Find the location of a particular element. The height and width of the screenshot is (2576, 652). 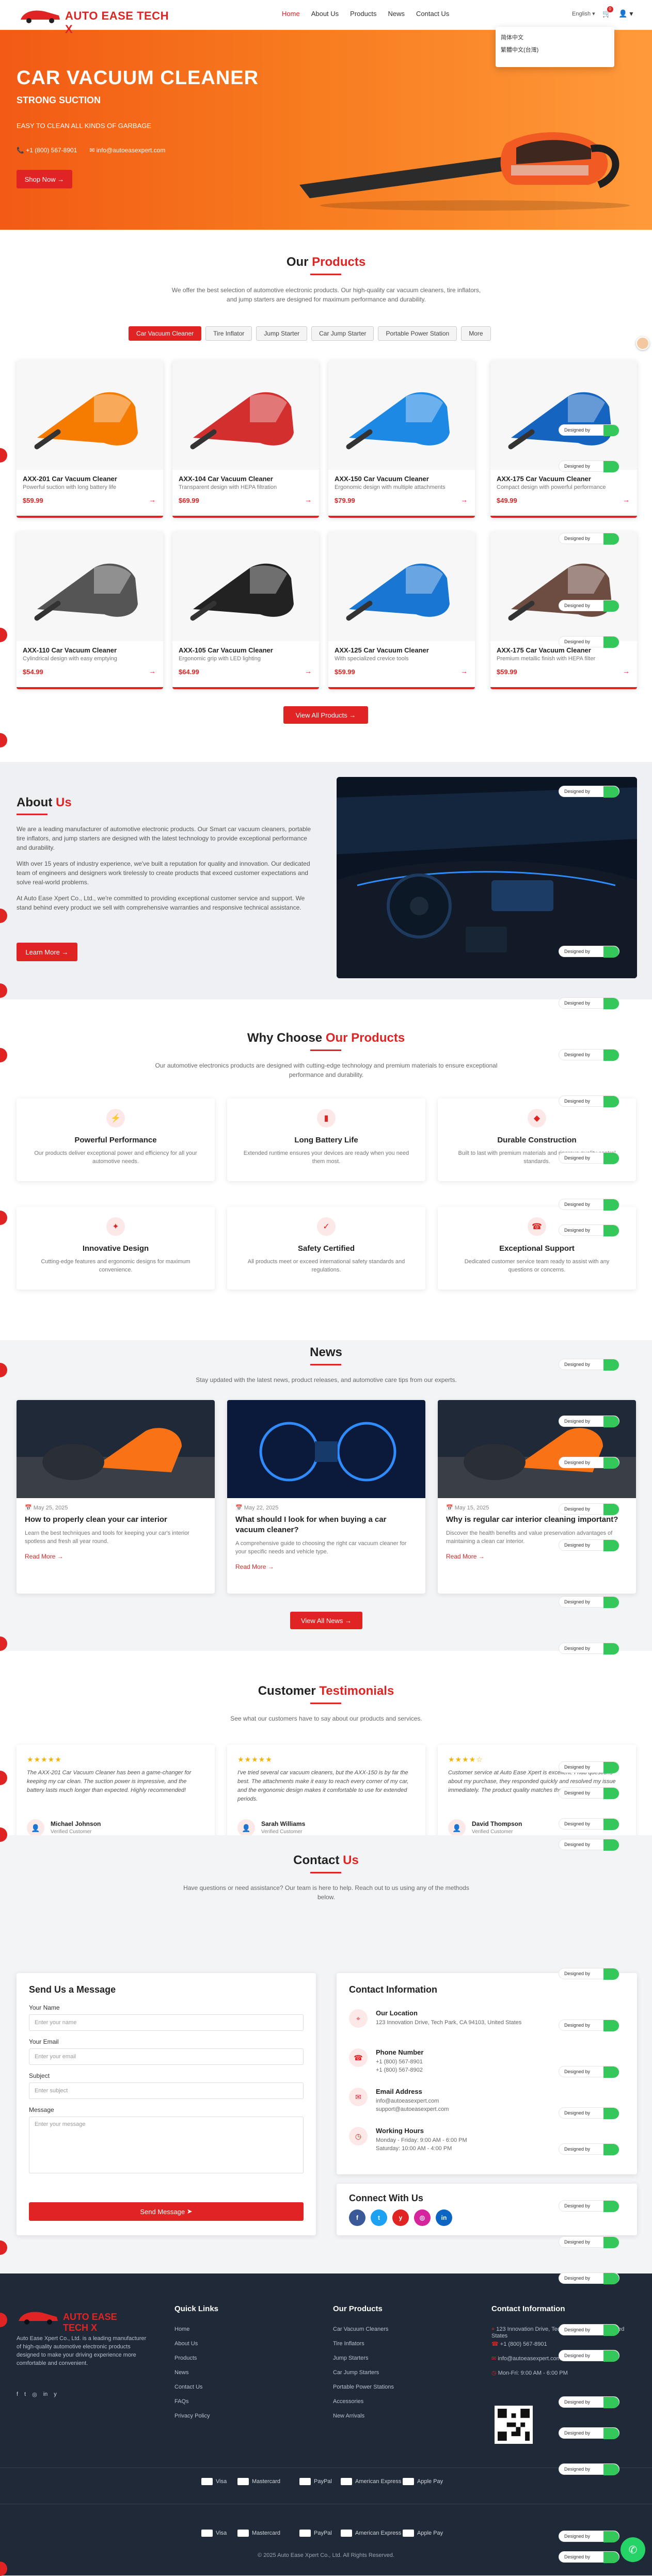

nav-home: Home is located at coordinates (291, 14).